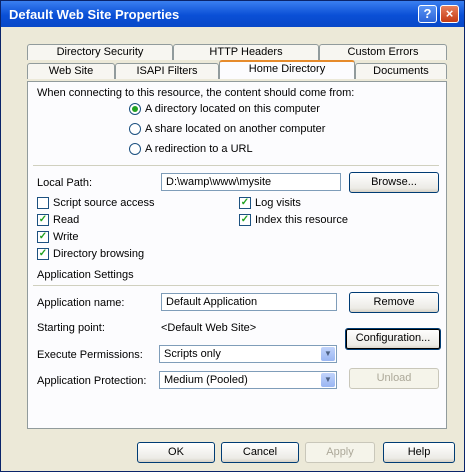 The width and height of the screenshot is (465, 472). Describe the element at coordinates (135, 129) in the screenshot. I see `radio-network-share` at that location.